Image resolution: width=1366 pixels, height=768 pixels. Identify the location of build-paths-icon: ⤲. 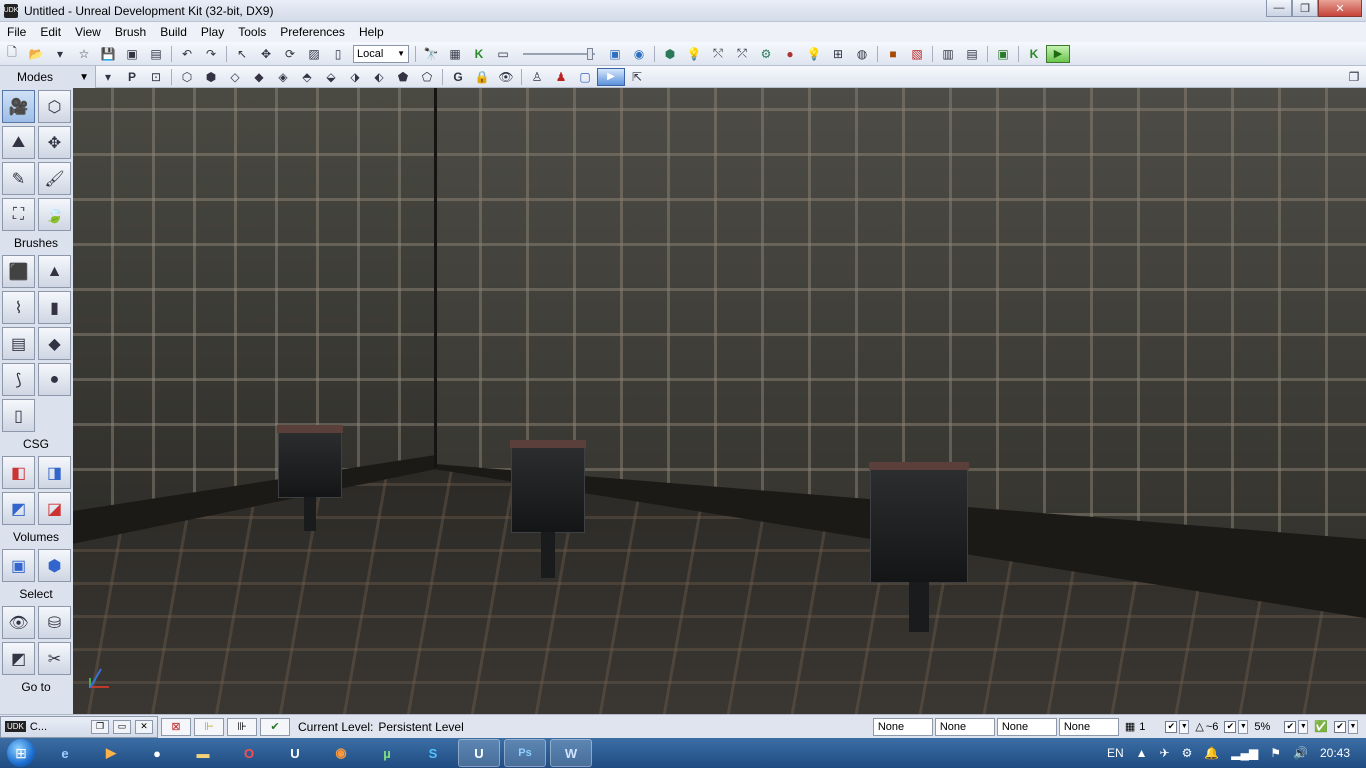
(718, 54).